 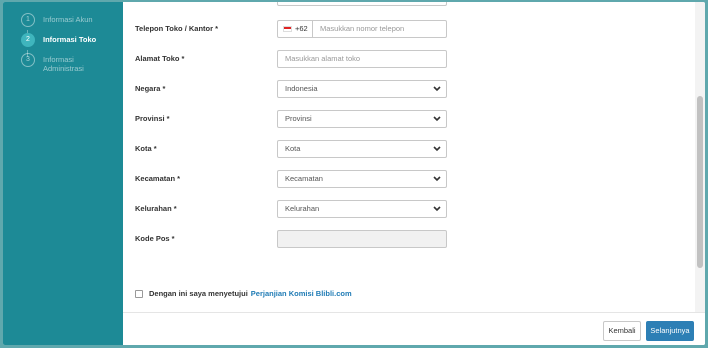 What do you see at coordinates (287, 29) in the screenshot?
I see `indonesia-flag-icon` at bounding box center [287, 29].